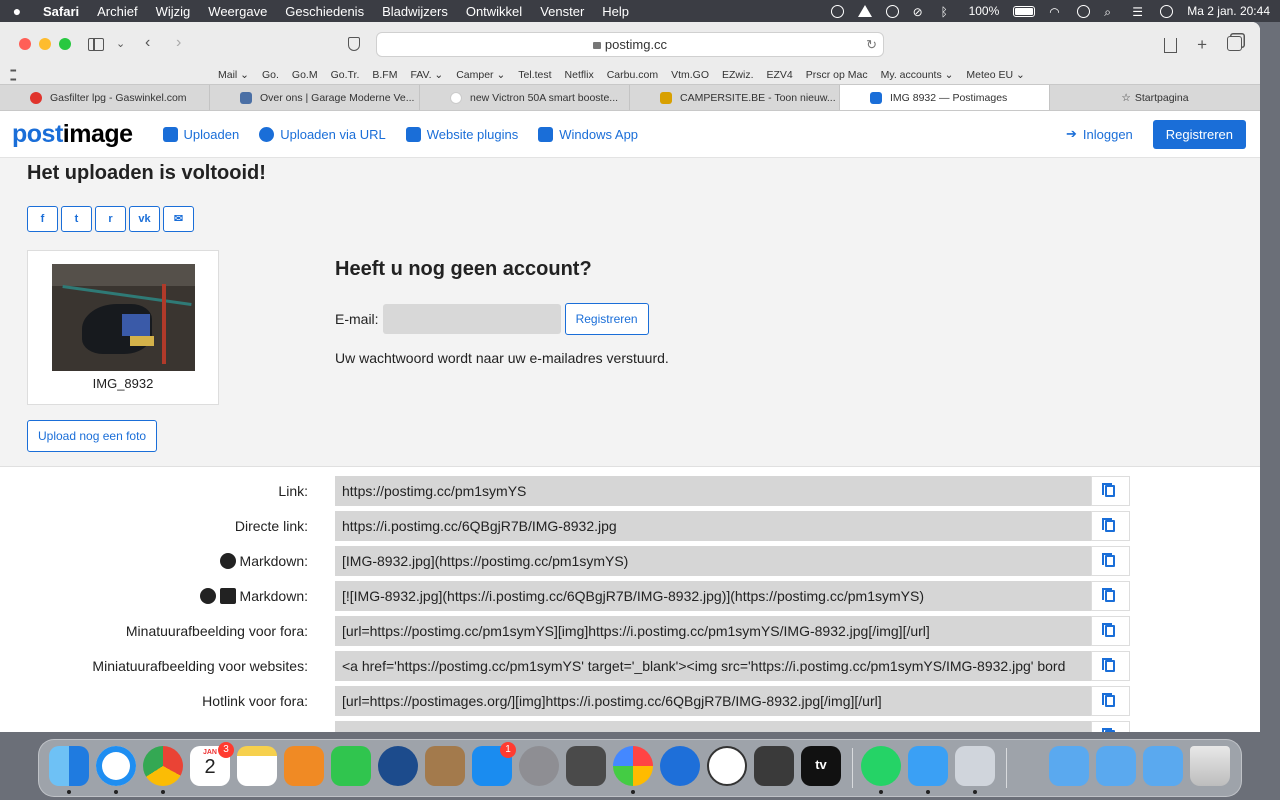  What do you see at coordinates (116, 766) in the screenshot?
I see `safari-icon` at bounding box center [116, 766].